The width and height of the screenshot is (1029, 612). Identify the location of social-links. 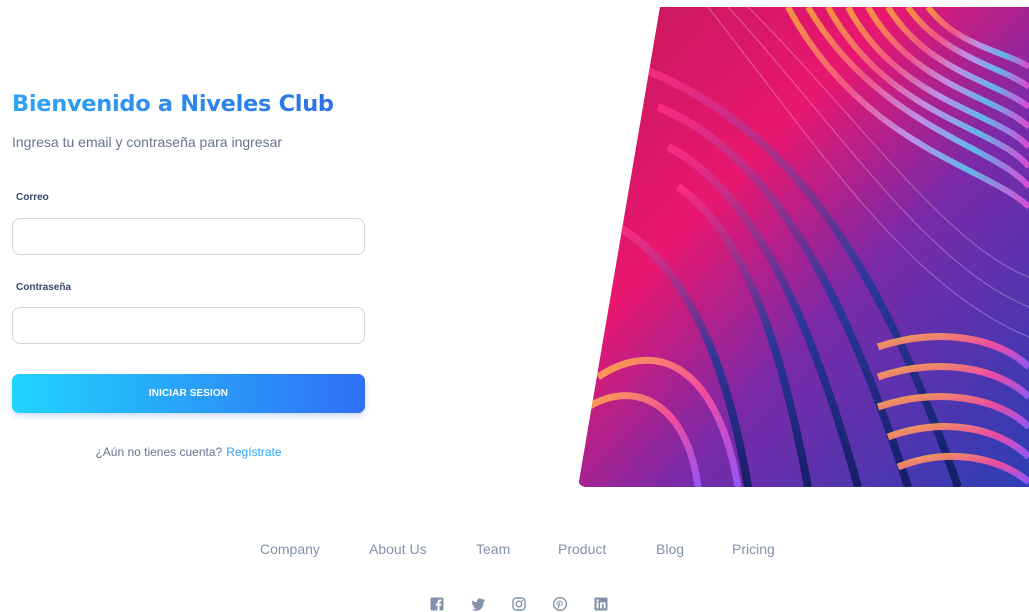
(514, 604).